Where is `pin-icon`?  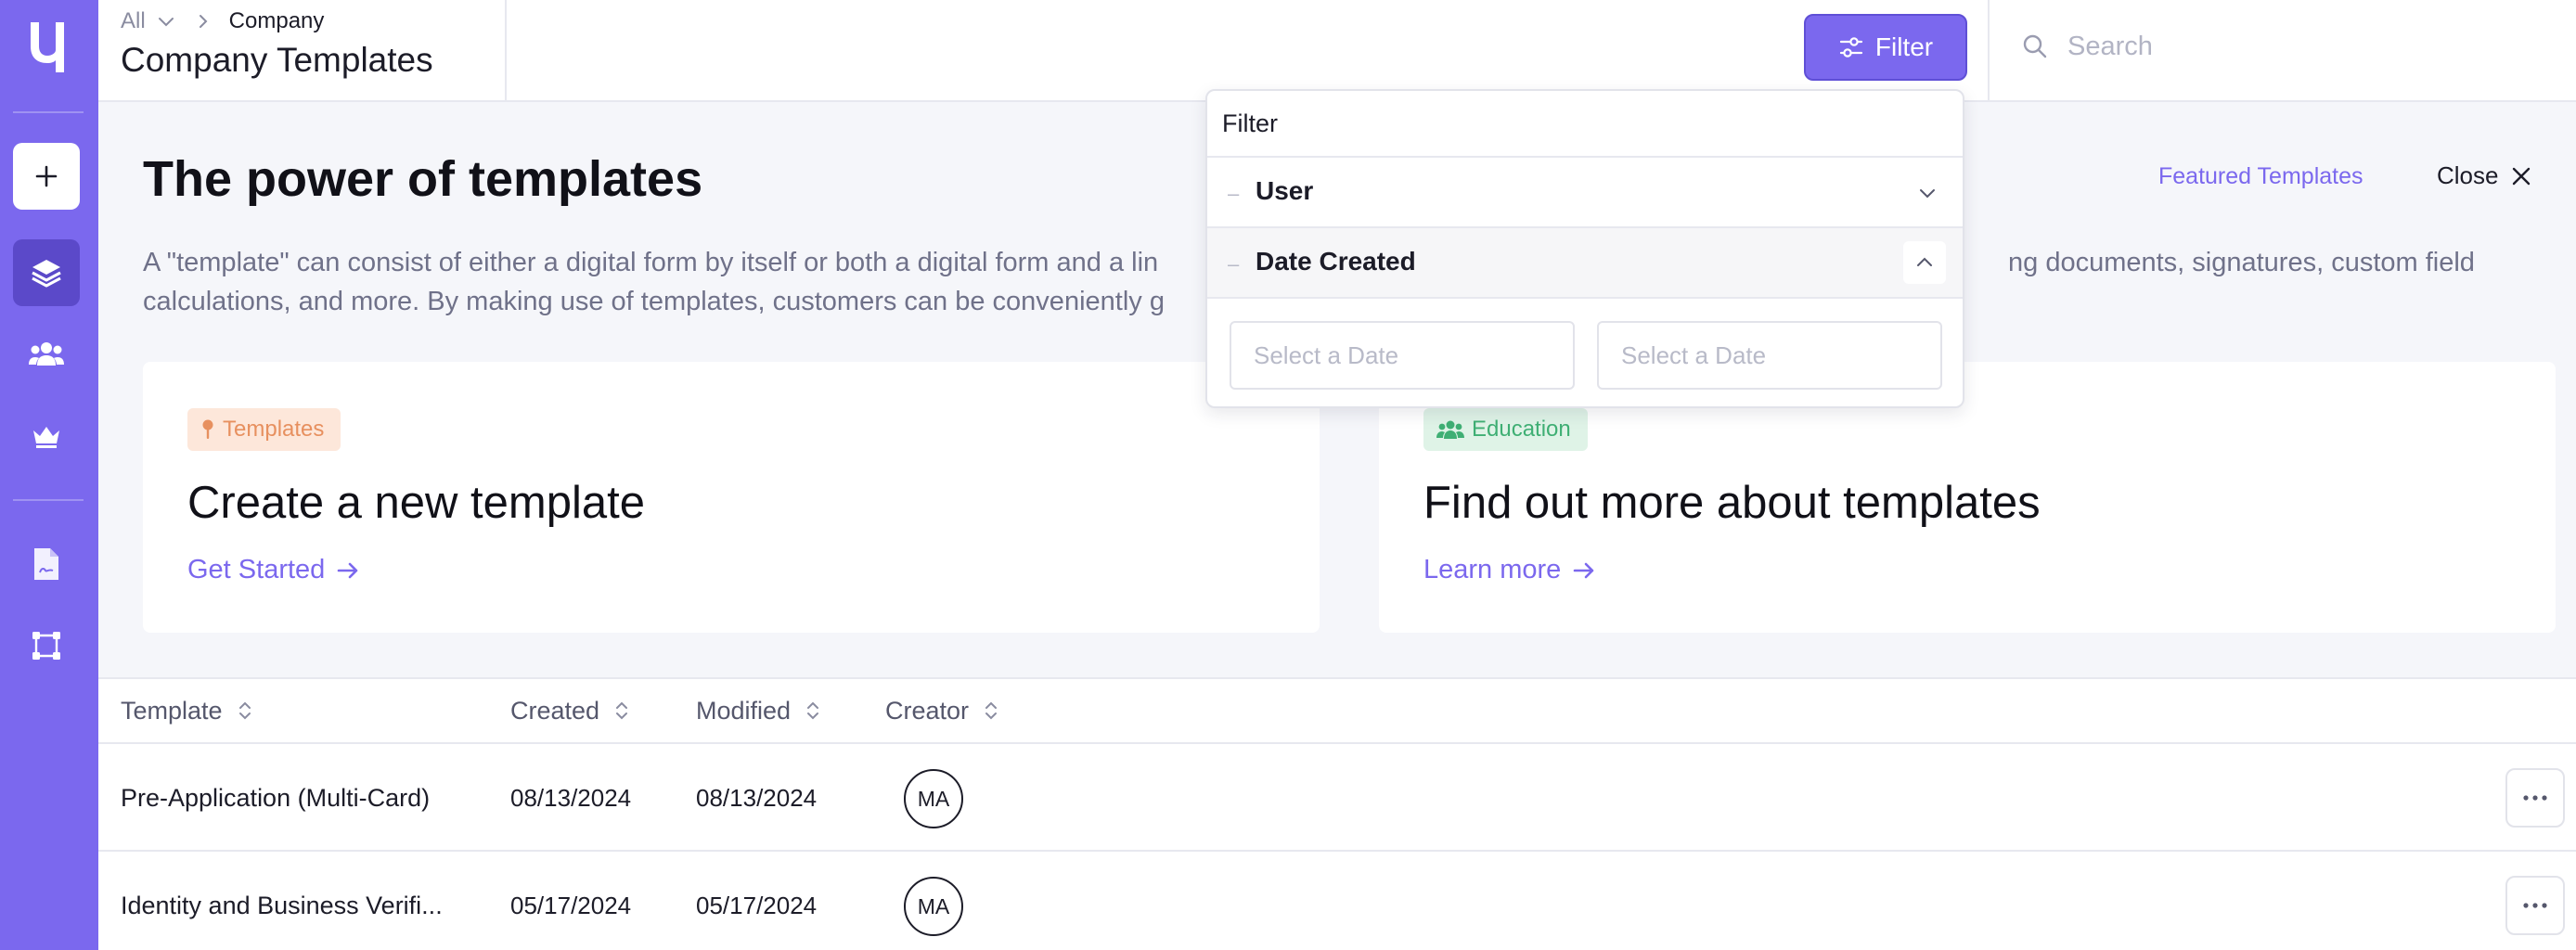 pin-icon is located at coordinates (207, 429).